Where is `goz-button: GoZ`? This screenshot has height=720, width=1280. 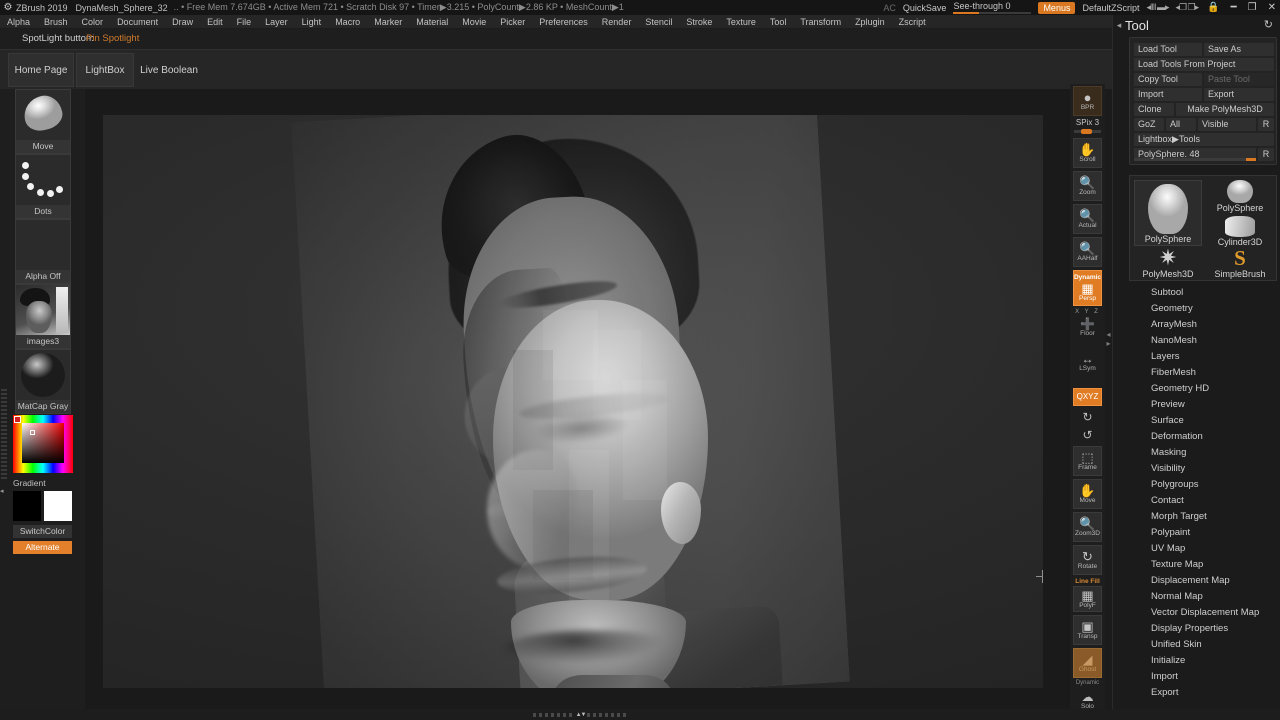
goz-button: GoZ is located at coordinates (1149, 124).